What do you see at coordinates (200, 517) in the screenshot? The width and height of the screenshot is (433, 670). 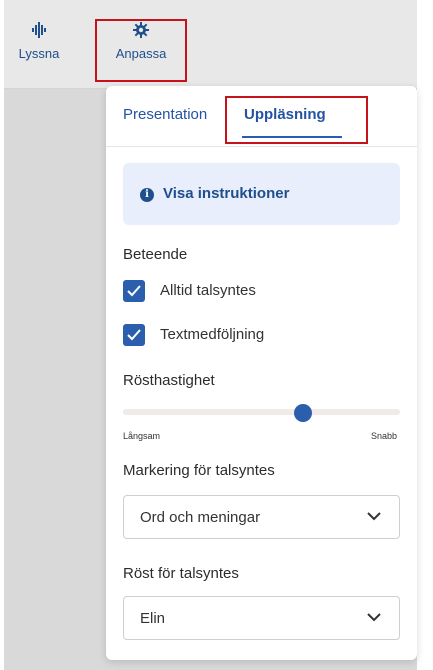 I see `highlighting-selected-value: Ord och meningar` at bounding box center [200, 517].